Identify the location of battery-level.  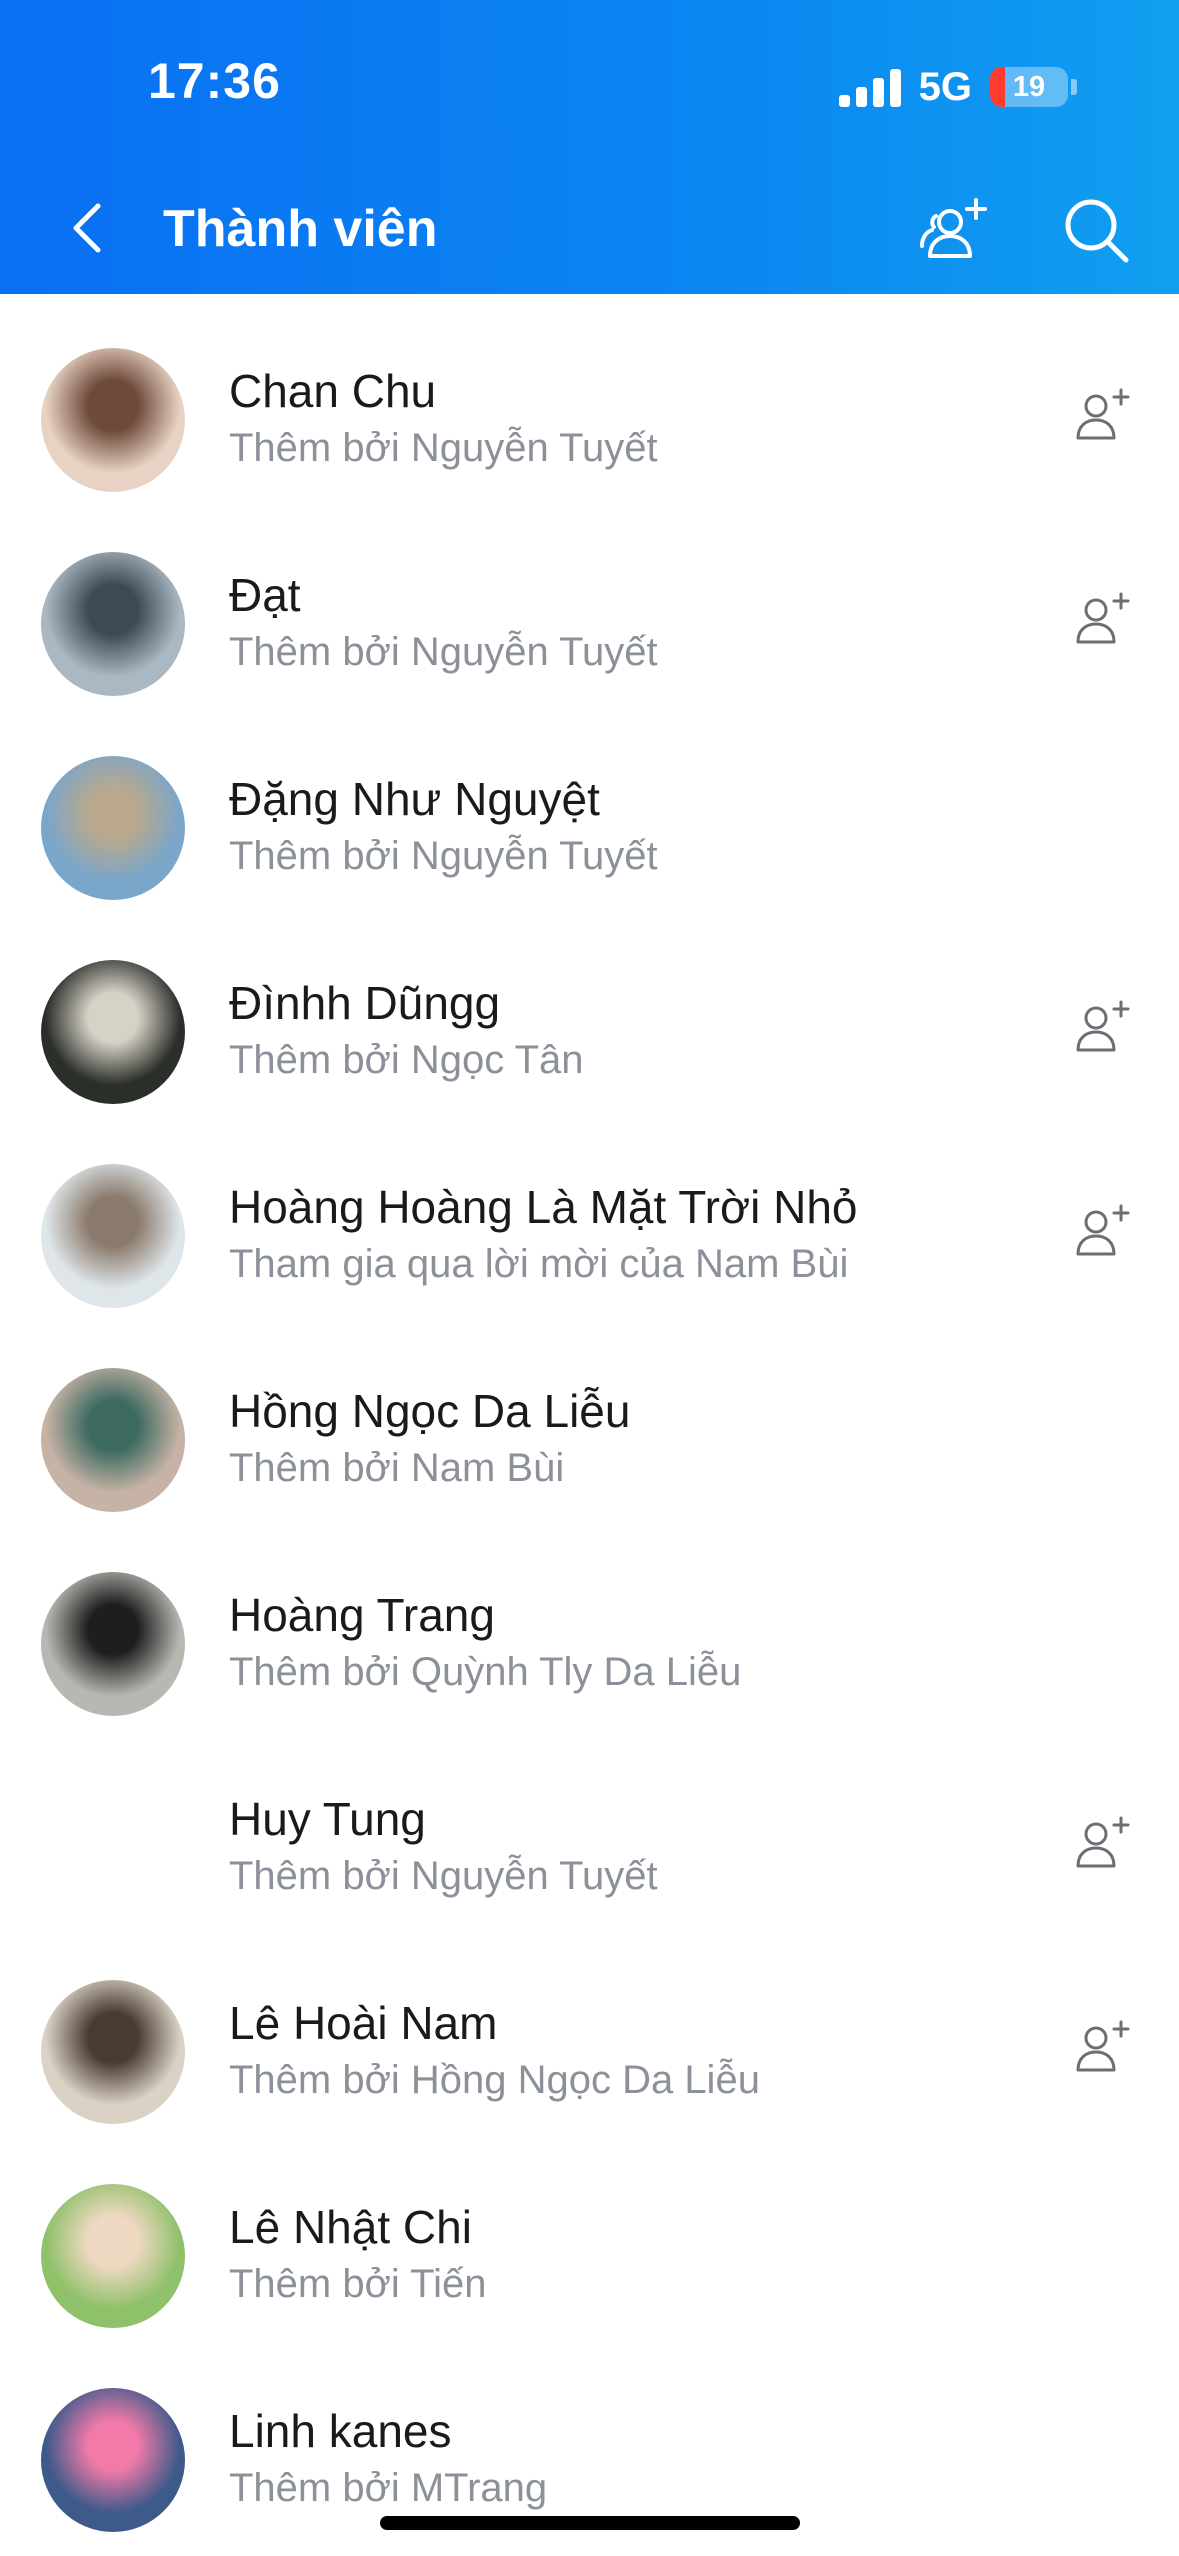
(997, 87).